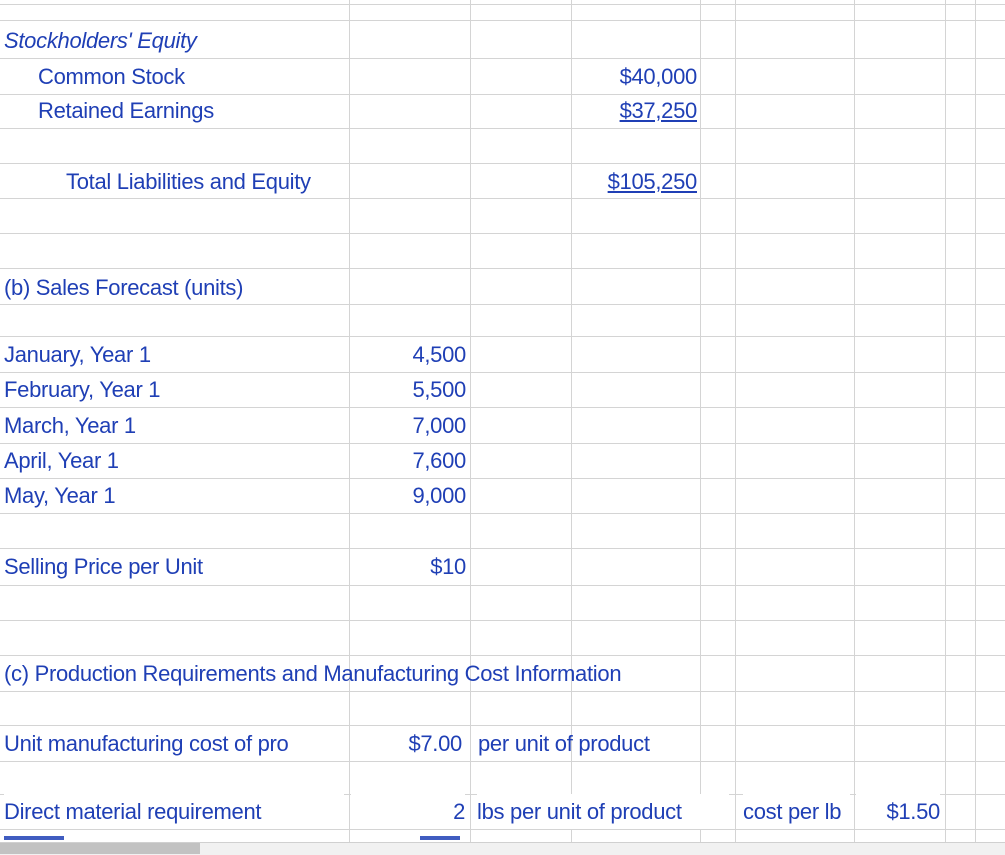 Image resolution: width=1005 pixels, height=855 pixels. I want to click on sales-forecast-heading: (b) Sales Forecast (units), so click(174, 287).